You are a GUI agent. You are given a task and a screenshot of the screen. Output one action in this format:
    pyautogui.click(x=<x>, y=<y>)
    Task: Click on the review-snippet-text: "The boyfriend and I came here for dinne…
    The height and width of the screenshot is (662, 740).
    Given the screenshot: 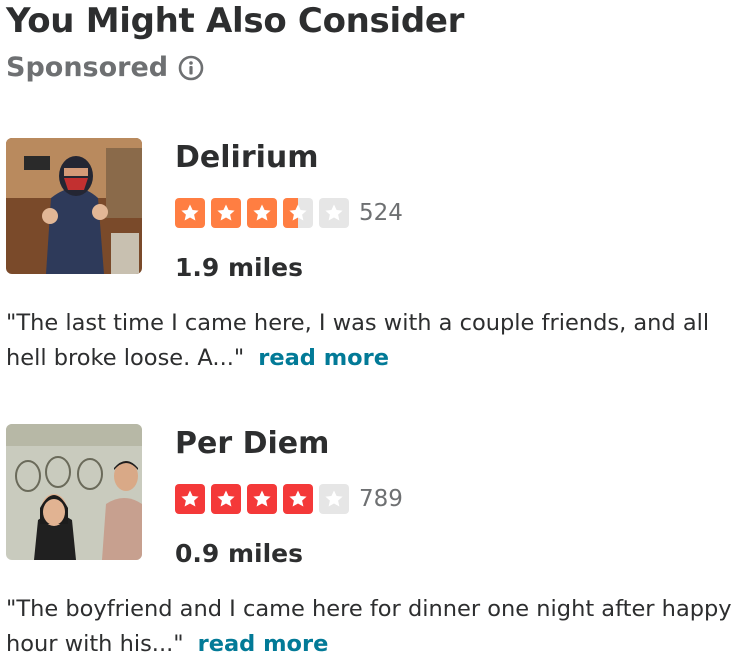 What is the action you would take?
    pyautogui.click(x=369, y=626)
    